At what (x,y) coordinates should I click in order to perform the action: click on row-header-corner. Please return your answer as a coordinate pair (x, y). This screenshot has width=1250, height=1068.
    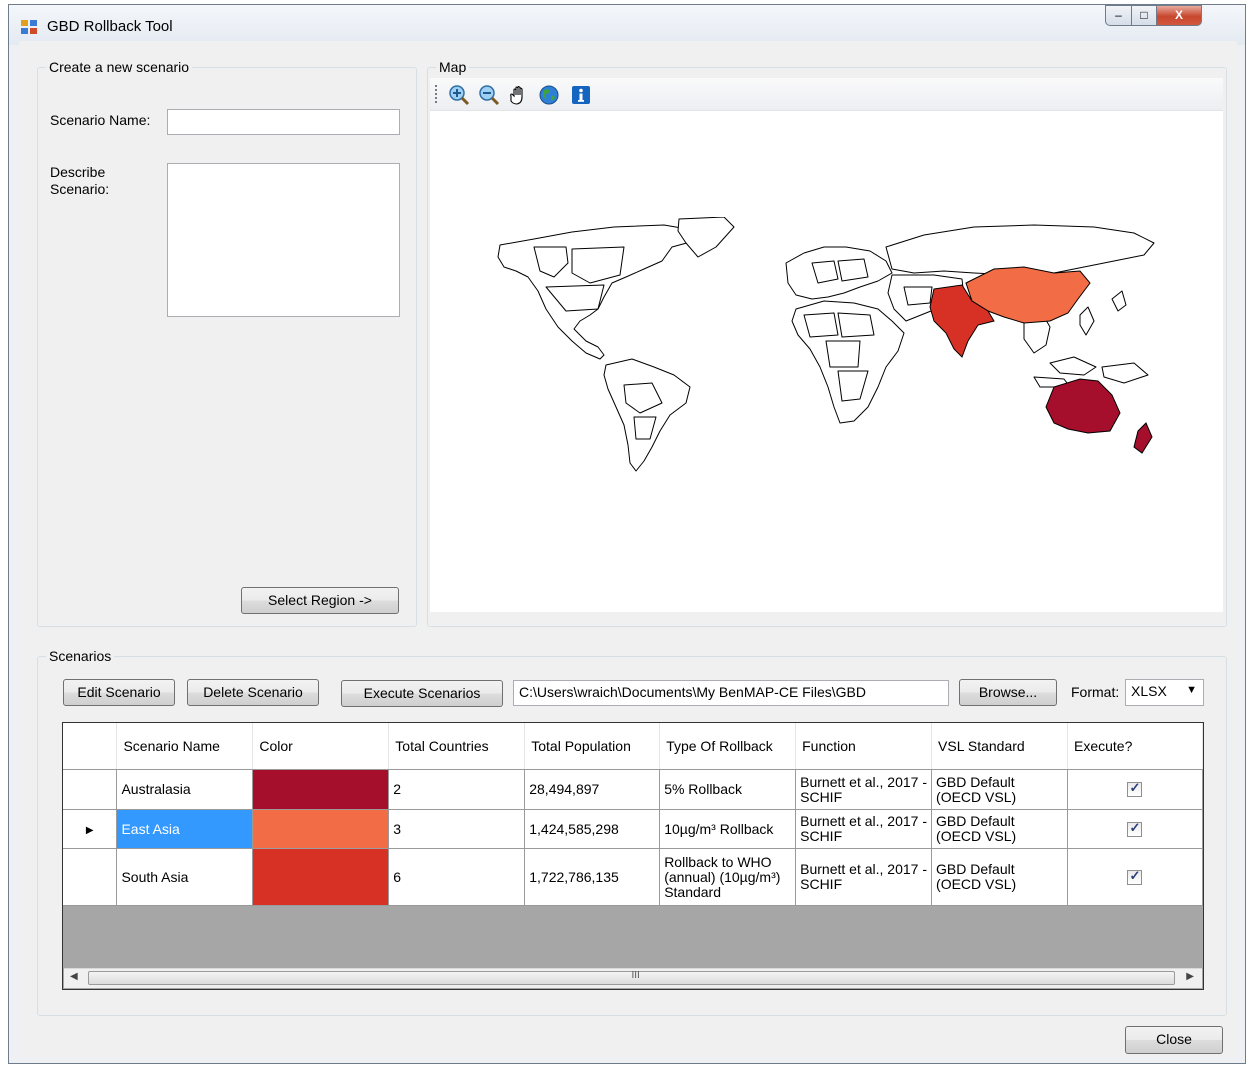
    Looking at the image, I should click on (90, 746).